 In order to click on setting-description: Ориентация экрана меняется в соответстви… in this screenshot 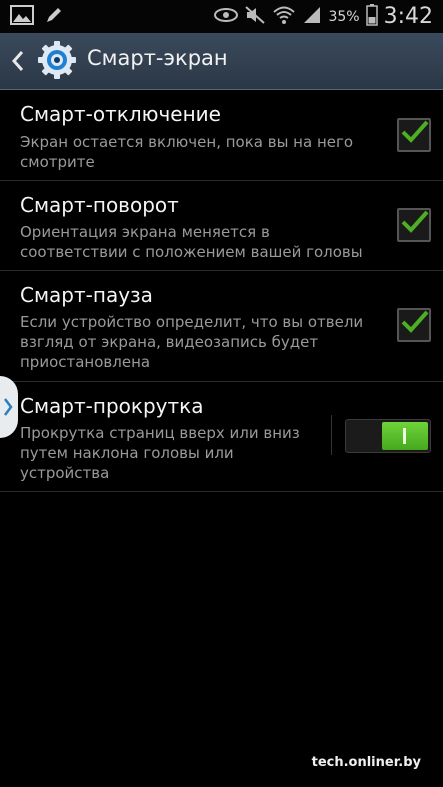, I will do `click(191, 242)`.